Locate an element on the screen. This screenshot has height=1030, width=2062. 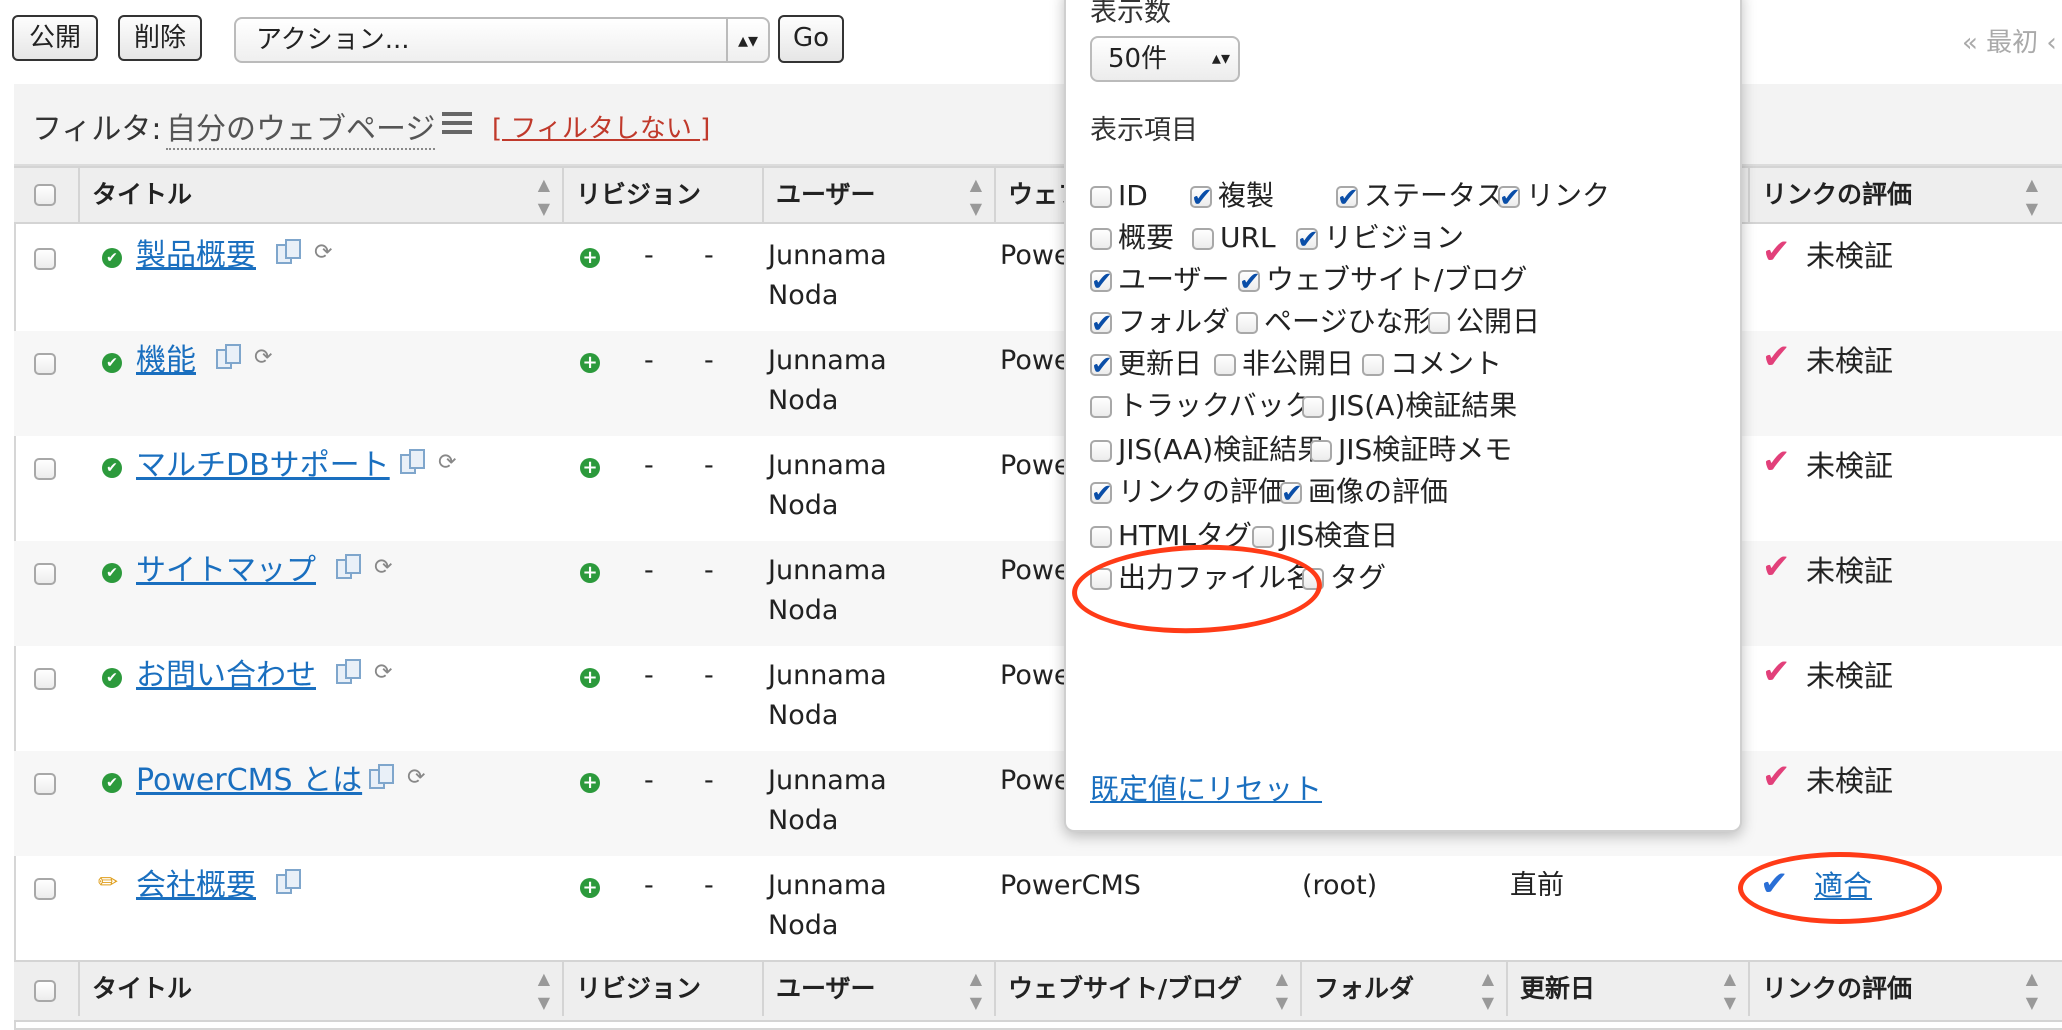
display-option: URL is located at coordinates (1234, 238).